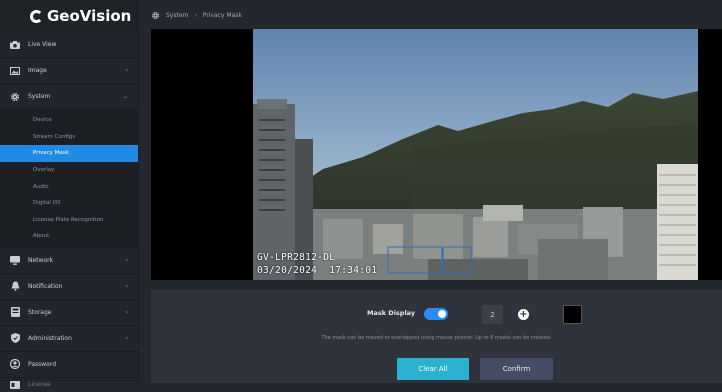  I want to click on breadcrumb: System › Privacy Mask, so click(430, 15).